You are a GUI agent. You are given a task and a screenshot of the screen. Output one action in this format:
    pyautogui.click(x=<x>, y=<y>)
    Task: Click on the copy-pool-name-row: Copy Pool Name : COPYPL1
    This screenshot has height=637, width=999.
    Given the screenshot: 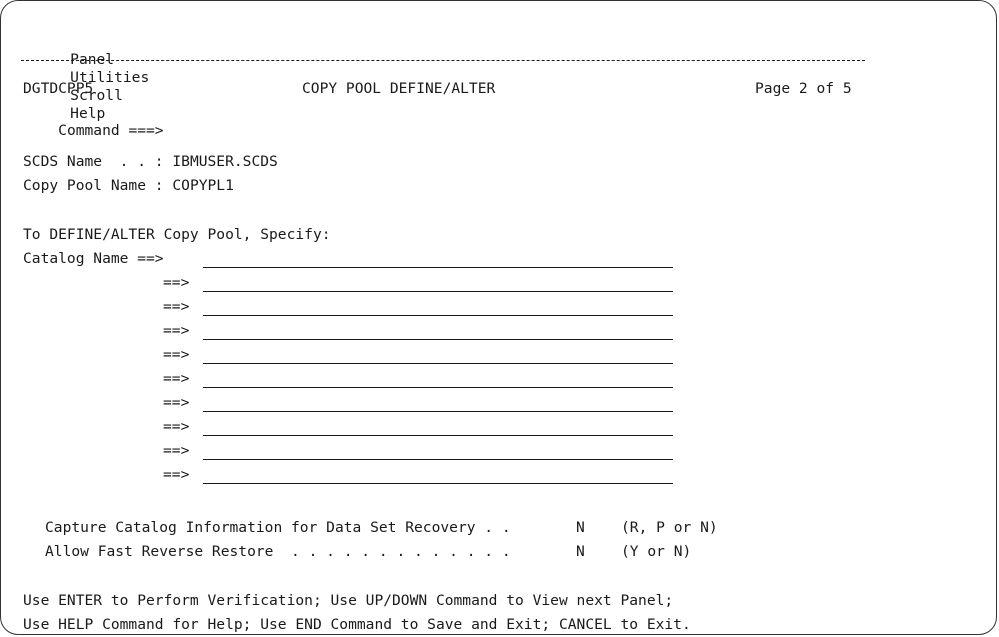 What is the action you would take?
    pyautogui.click(x=128, y=186)
    